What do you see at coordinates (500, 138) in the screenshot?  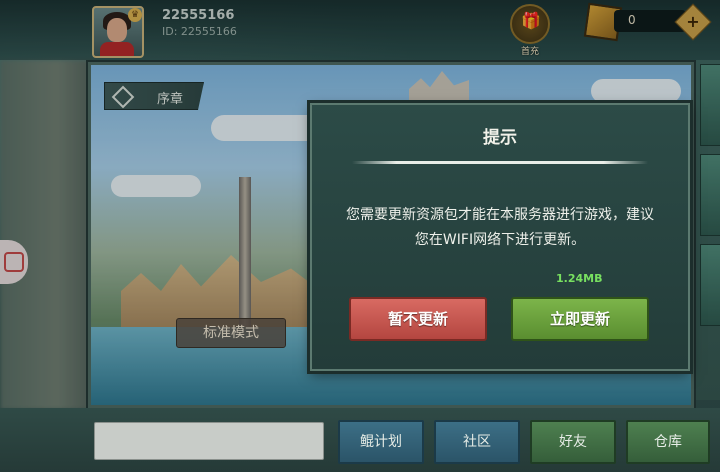 I see `dialog-title: 提示` at bounding box center [500, 138].